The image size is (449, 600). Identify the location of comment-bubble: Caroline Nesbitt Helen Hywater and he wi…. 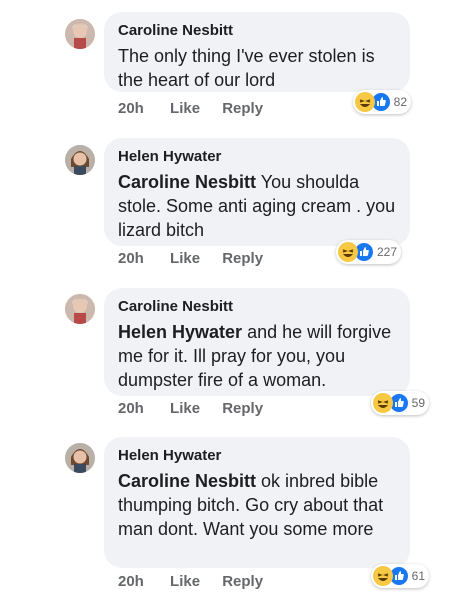
(257, 342).